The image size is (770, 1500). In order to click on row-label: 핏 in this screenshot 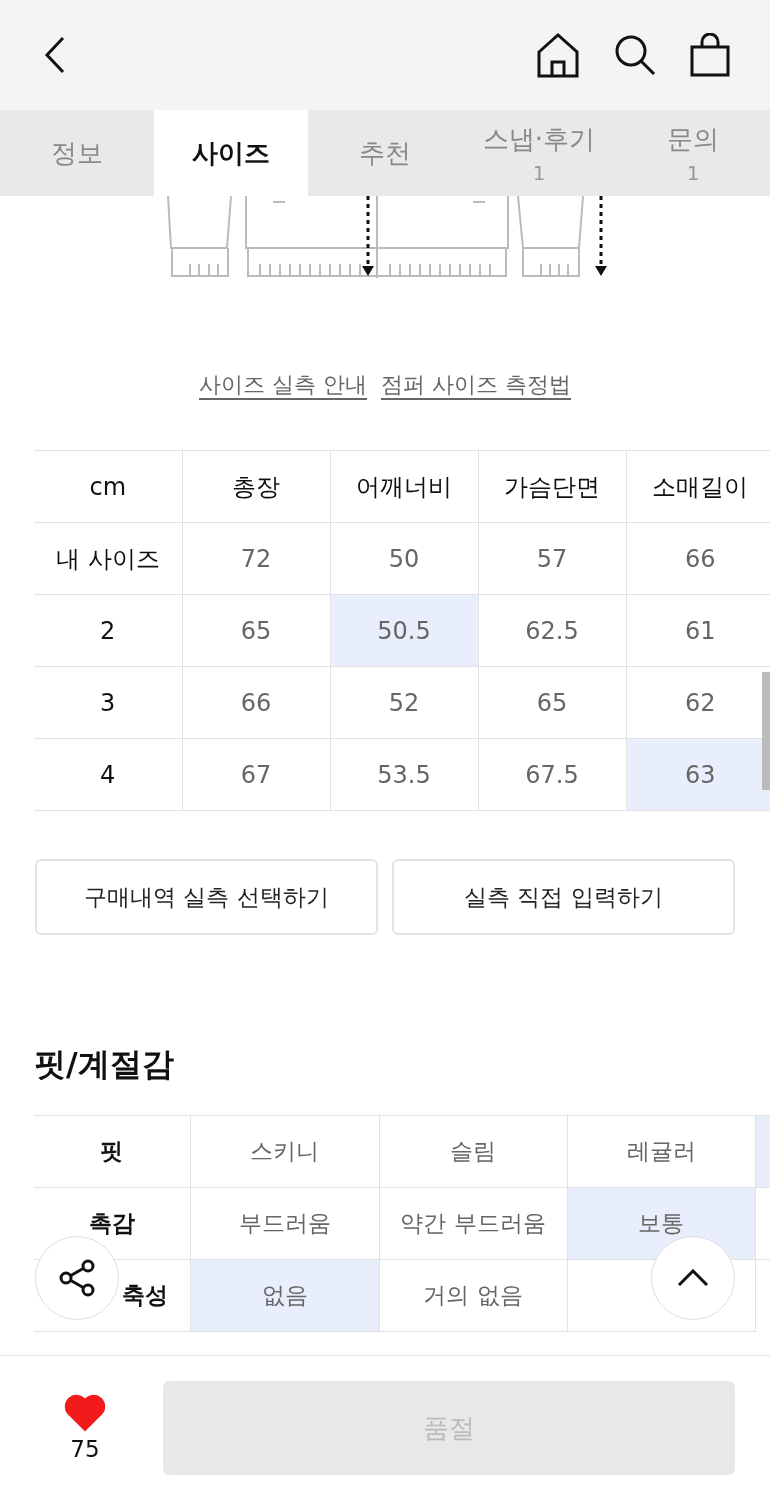, I will do `click(112, 1151)`.